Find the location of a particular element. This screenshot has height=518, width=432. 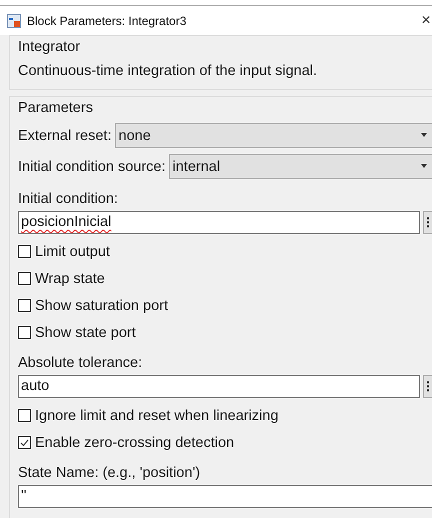

checkbox-label: Wrap state is located at coordinates (70, 278).